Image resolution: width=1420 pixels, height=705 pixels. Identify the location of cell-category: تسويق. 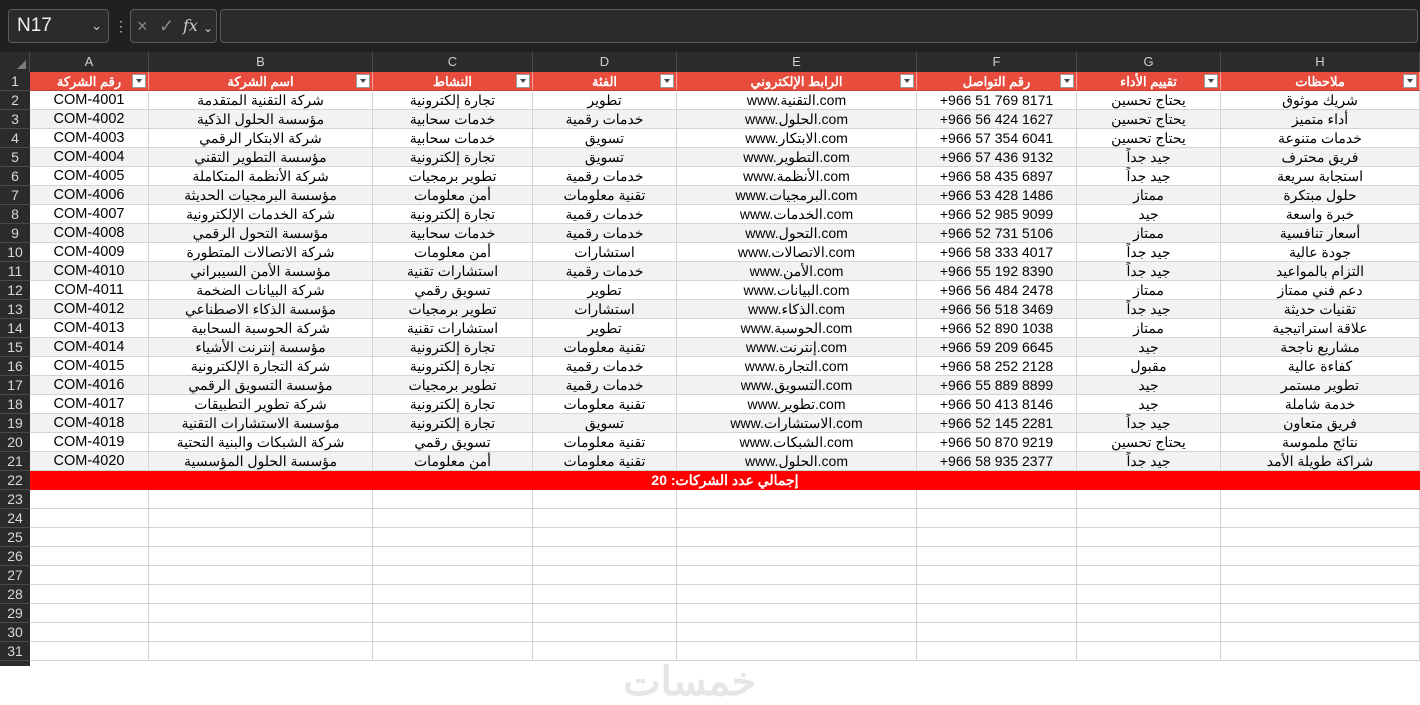
(605, 423).